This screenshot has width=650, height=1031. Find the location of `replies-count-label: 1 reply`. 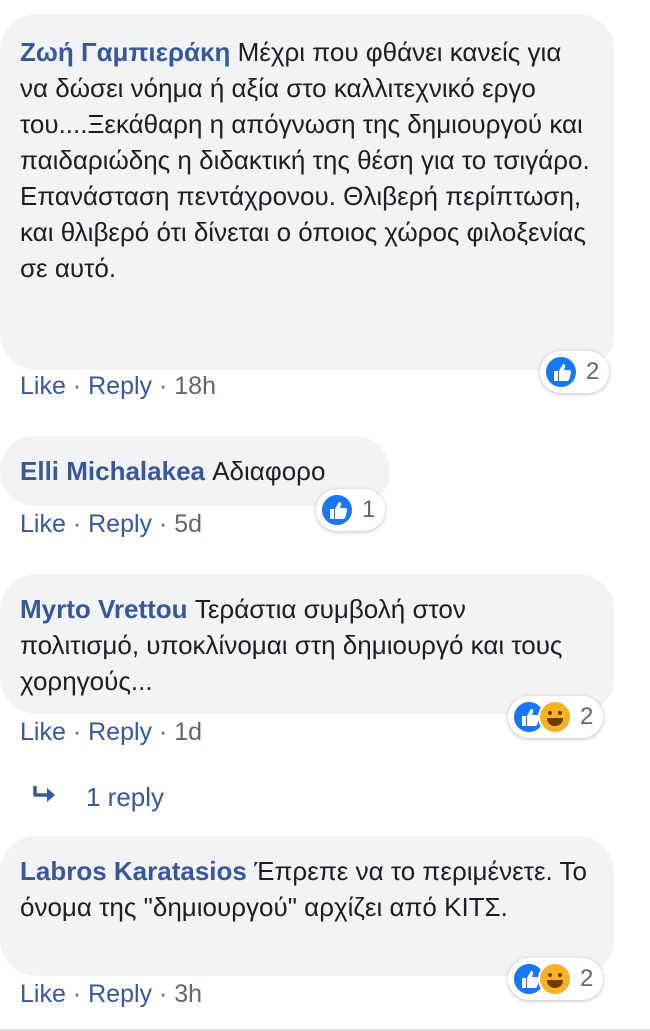

replies-count-label: 1 reply is located at coordinates (125, 797).